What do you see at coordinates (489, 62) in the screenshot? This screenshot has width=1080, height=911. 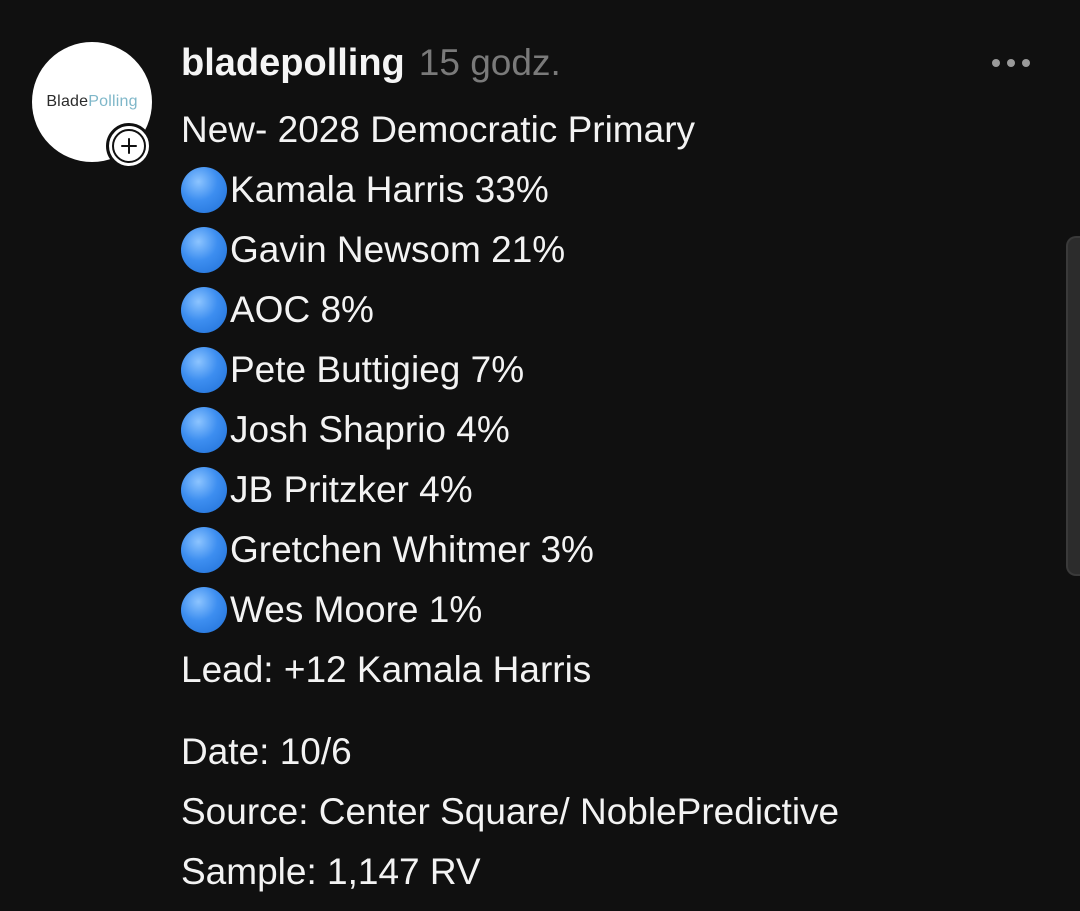 I see `timestamp: 15 godz.` at bounding box center [489, 62].